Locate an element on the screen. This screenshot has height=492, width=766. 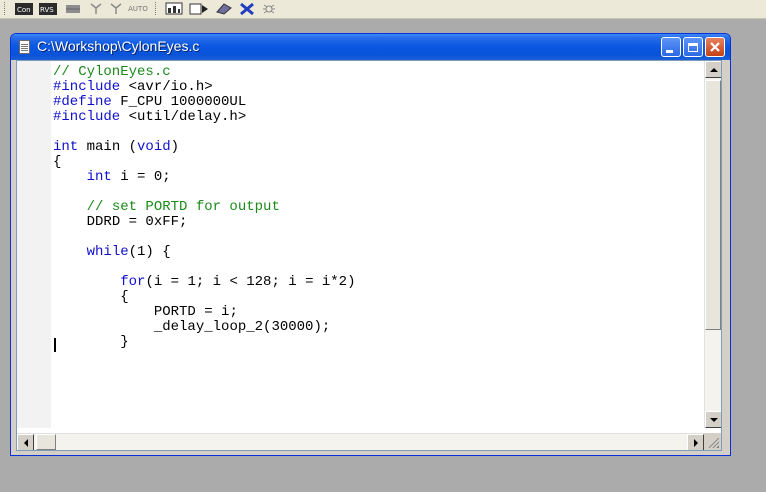
build-button: RVS is located at coordinates (48, 8).